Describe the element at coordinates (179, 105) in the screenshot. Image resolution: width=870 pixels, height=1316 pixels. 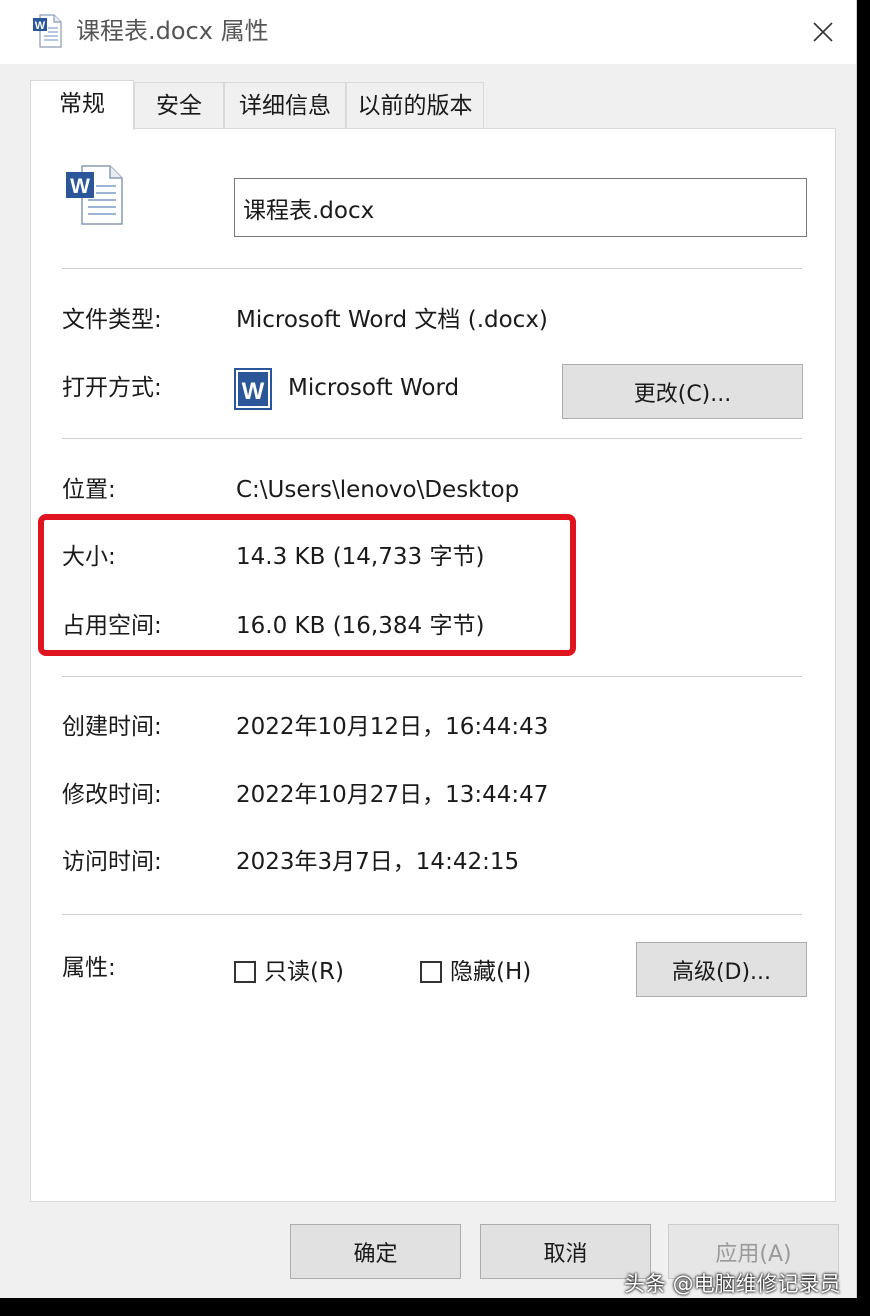
I see `tab-security: 安全` at that location.